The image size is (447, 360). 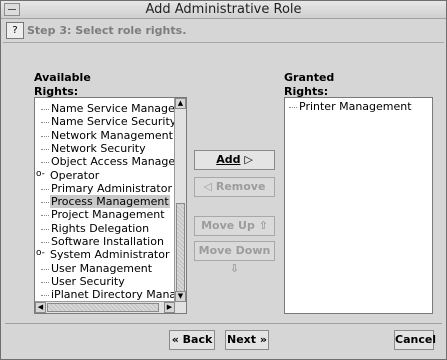 I want to click on granted-label: Granted, so click(x=309, y=77).